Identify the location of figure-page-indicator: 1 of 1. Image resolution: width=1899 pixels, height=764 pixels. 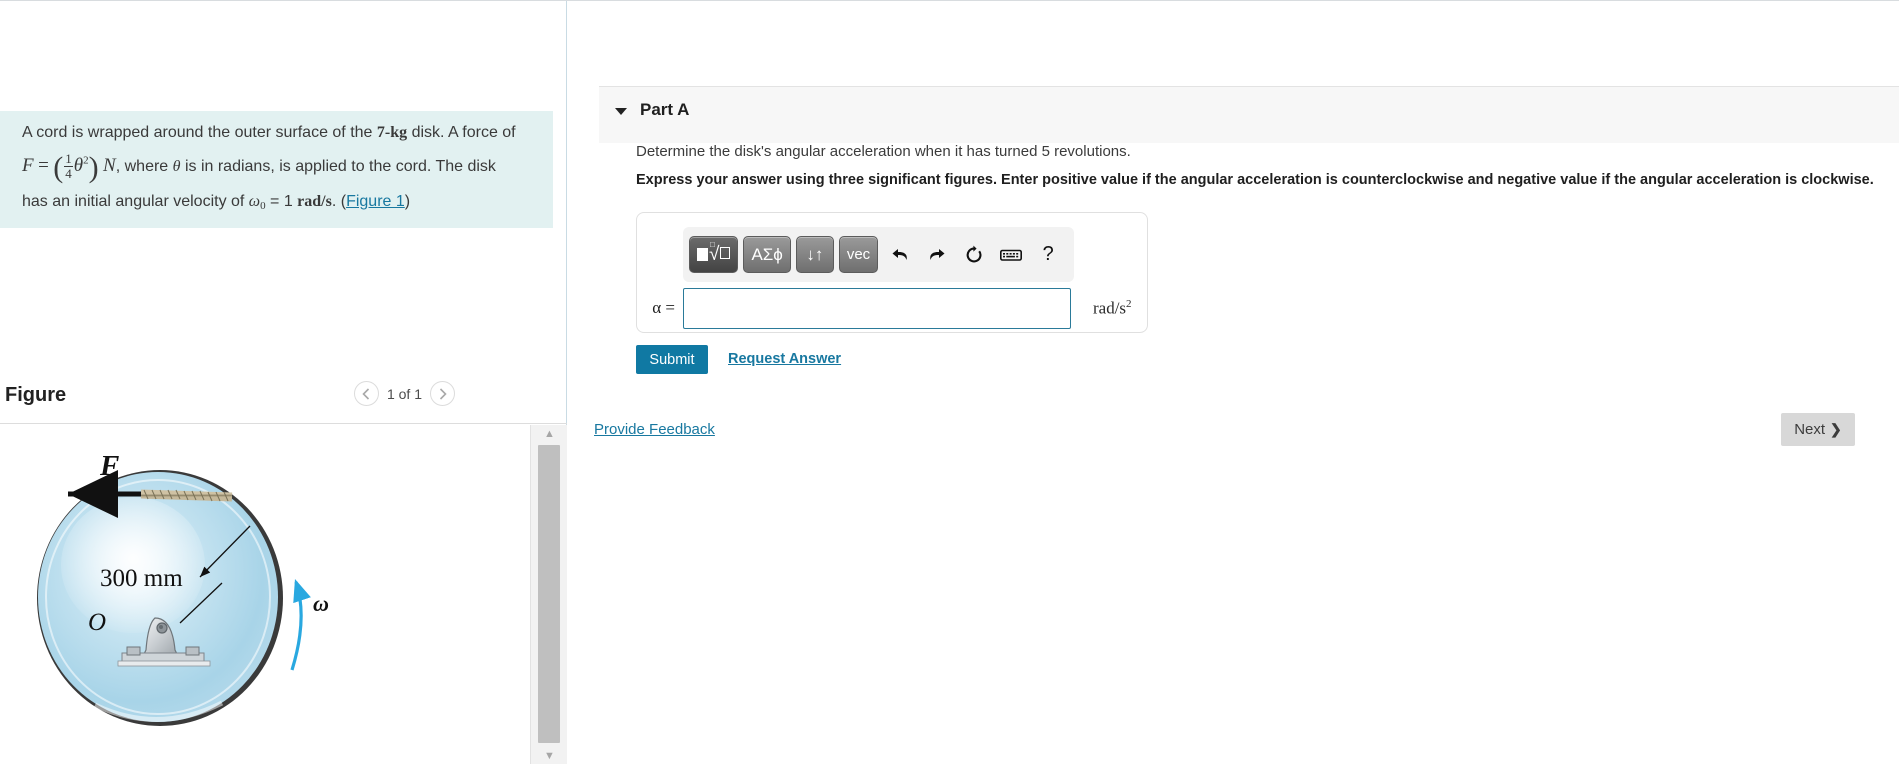
(404, 393).